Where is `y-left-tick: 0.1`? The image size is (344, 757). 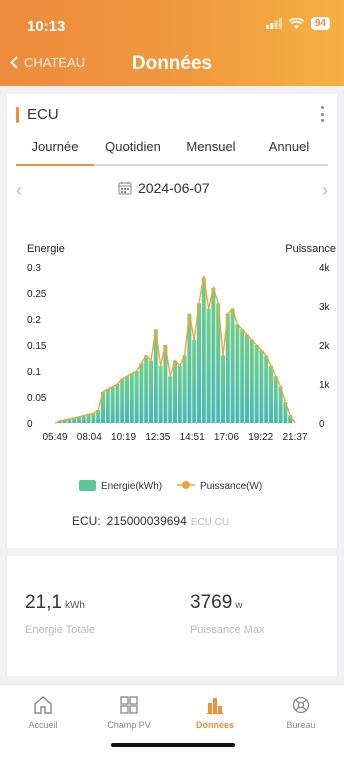
y-left-tick: 0.1 is located at coordinates (34, 372).